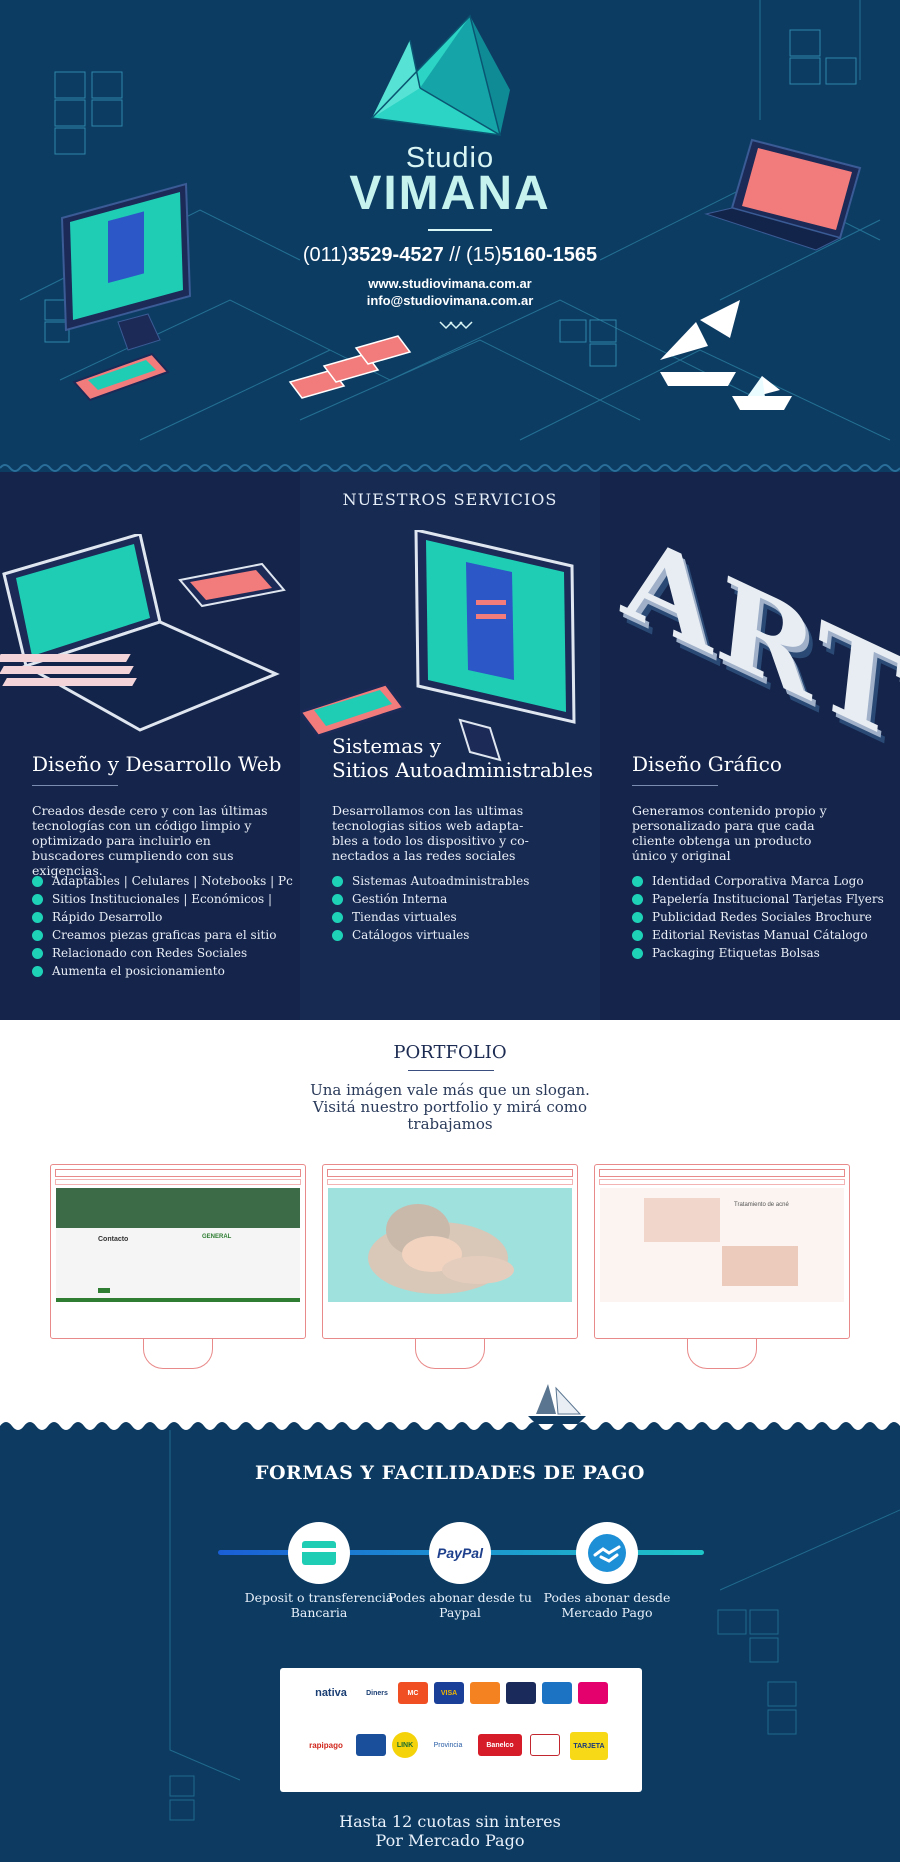  Describe the element at coordinates (460, 230) in the screenshot. I see `brand-divider` at that location.